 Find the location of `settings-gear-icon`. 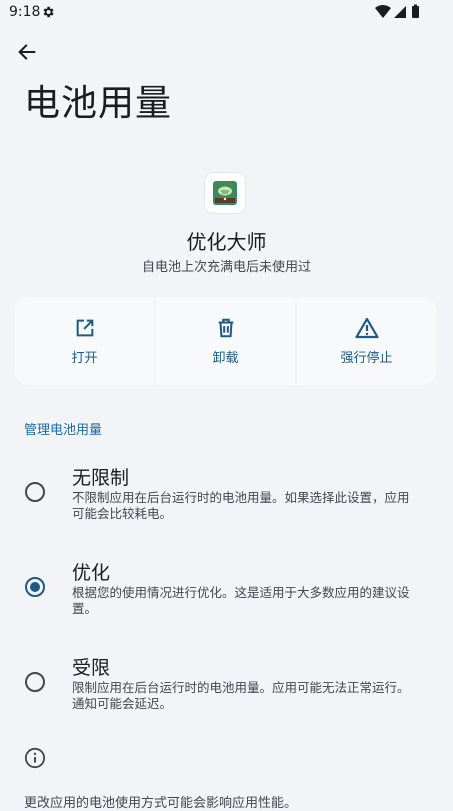

settings-gear-icon is located at coordinates (48, 12).